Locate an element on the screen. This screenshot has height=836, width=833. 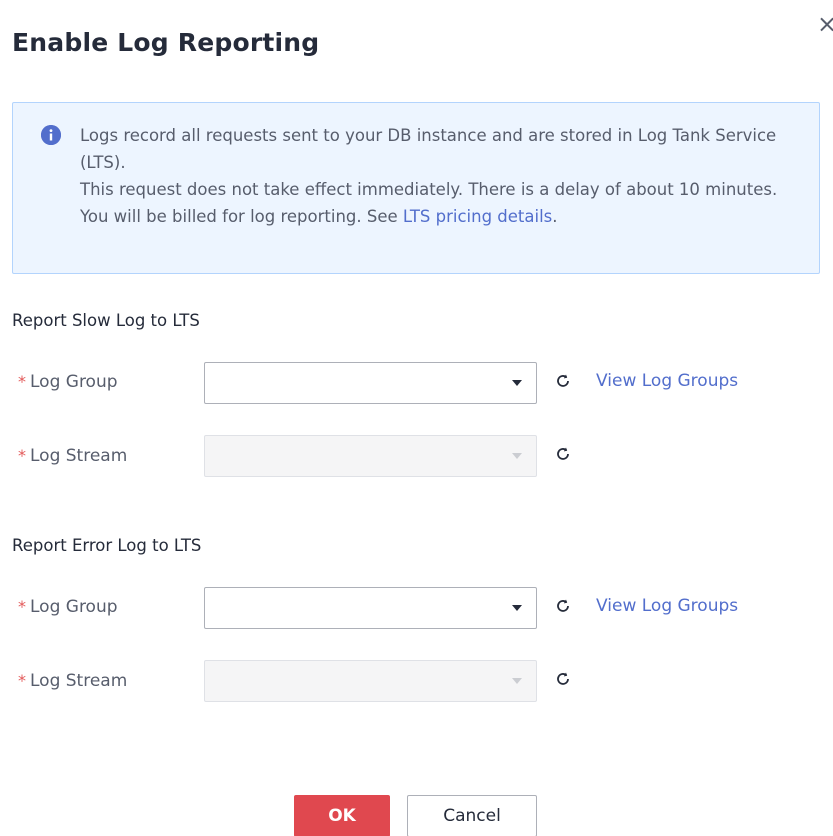
slow-log-stream-refresh-icon is located at coordinates (563, 454).